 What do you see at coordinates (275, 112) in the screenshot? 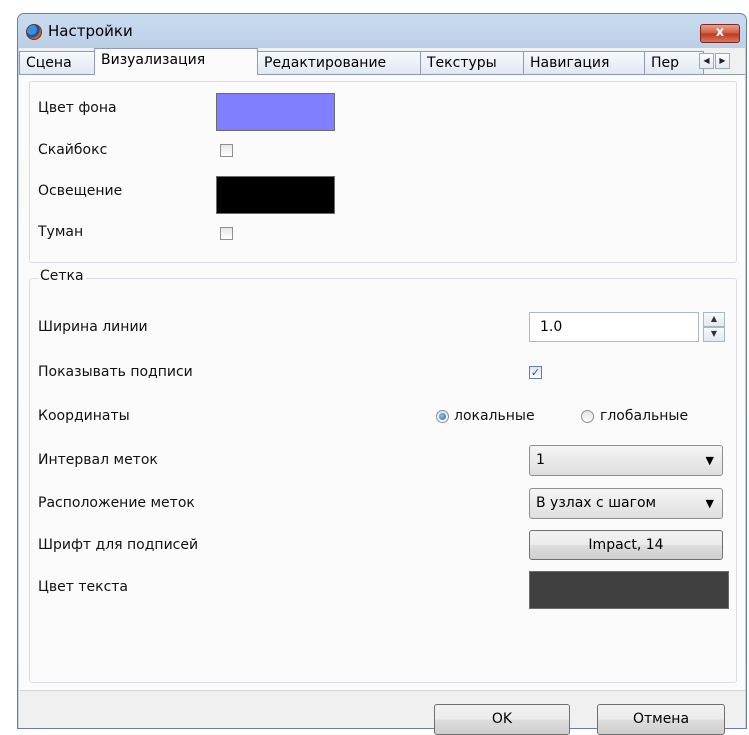
I see `background-color-swatch` at bounding box center [275, 112].